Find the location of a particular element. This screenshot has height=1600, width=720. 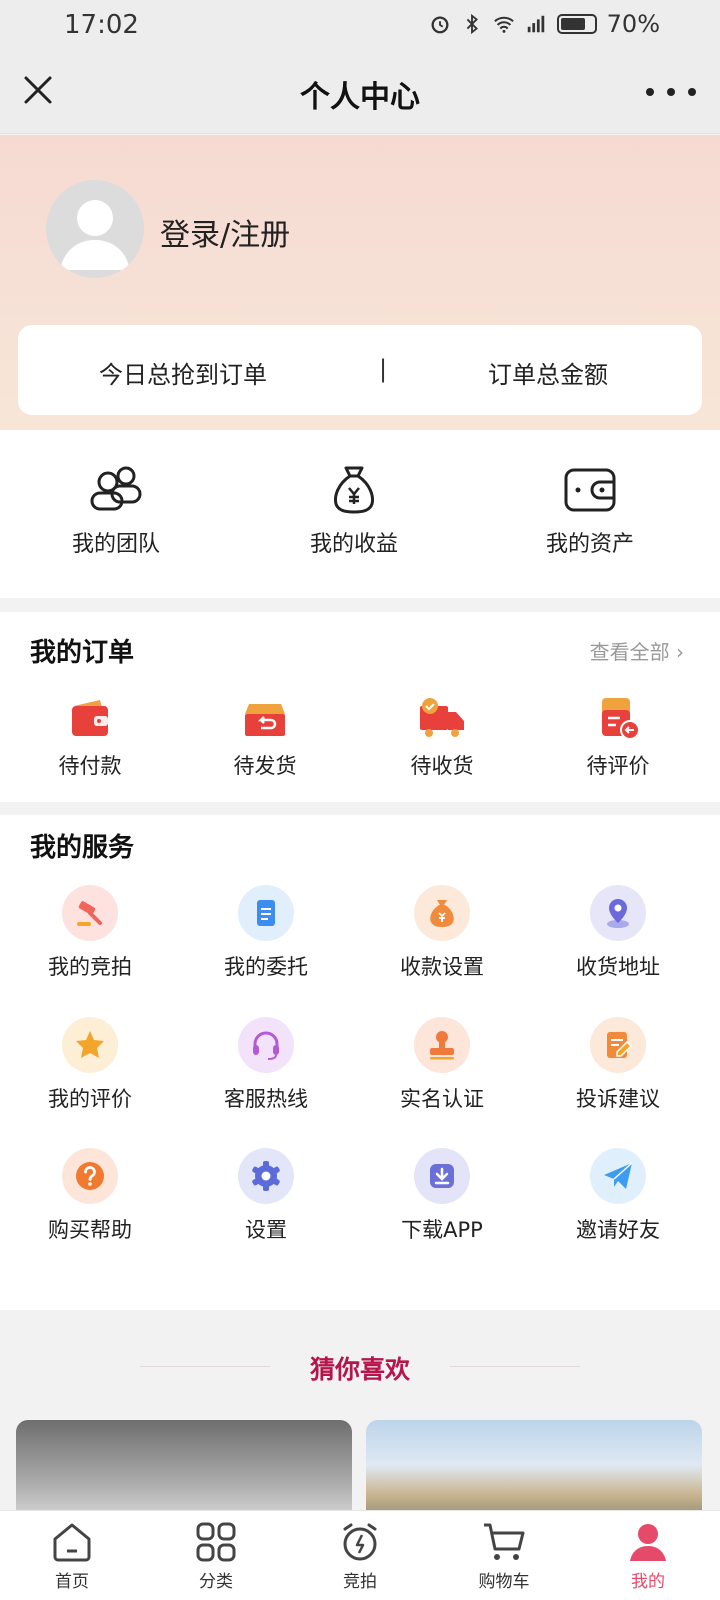

service-label: 购买帮助 is located at coordinates (90, 1230).